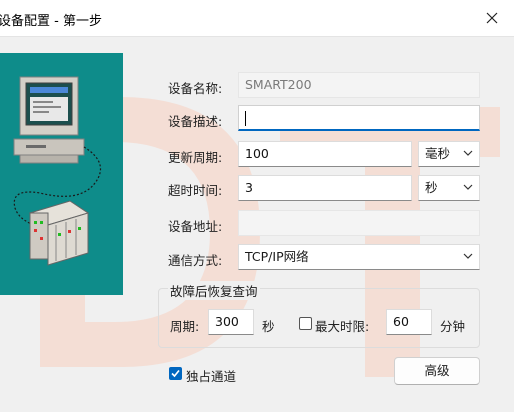 This screenshot has height=412, width=514. I want to click on recovery-period-field: 300, so click(231, 322).